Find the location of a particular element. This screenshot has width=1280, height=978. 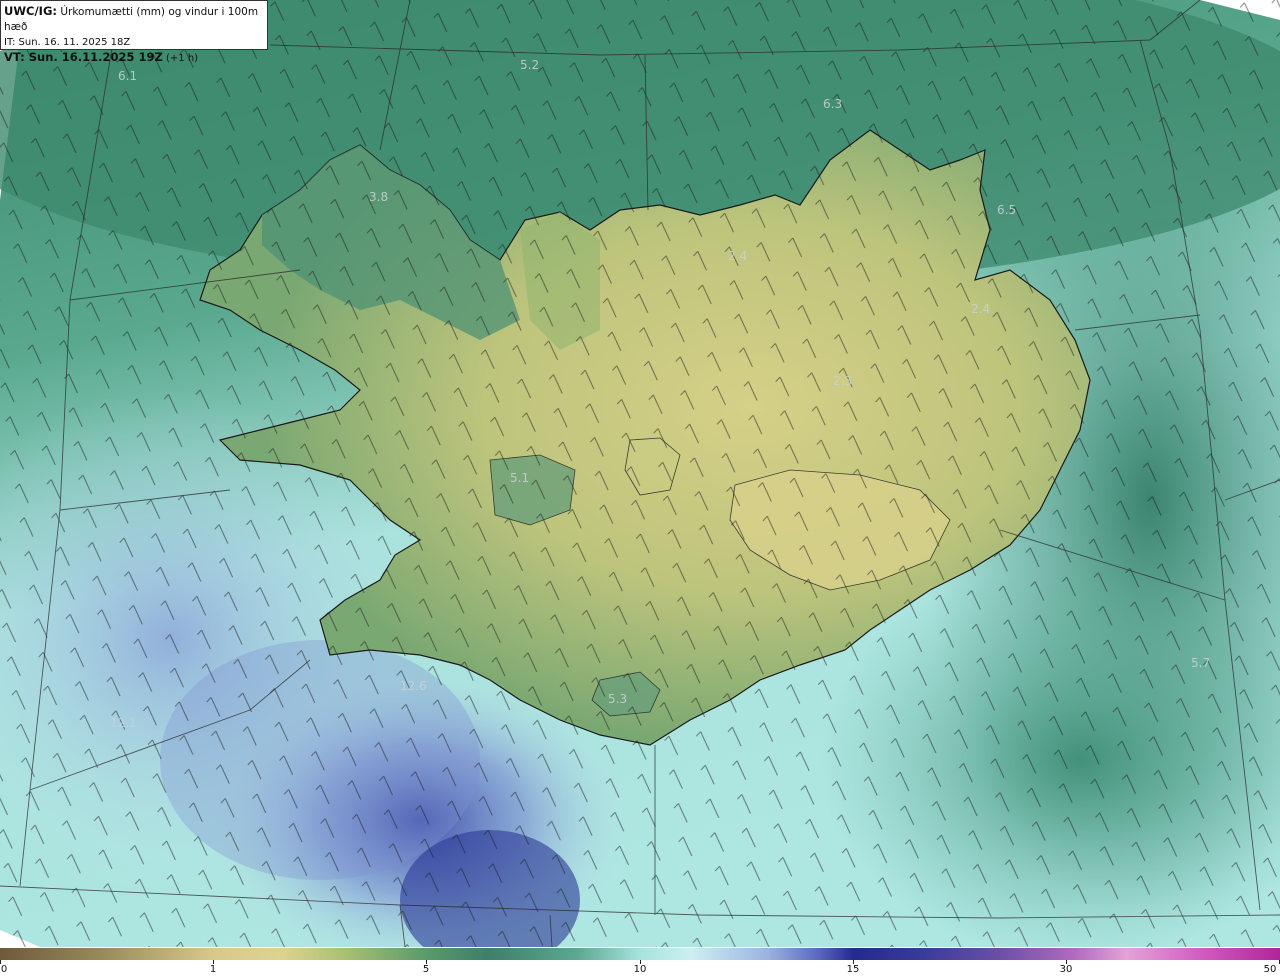

colorbar-gradient is located at coordinates (640, 954).